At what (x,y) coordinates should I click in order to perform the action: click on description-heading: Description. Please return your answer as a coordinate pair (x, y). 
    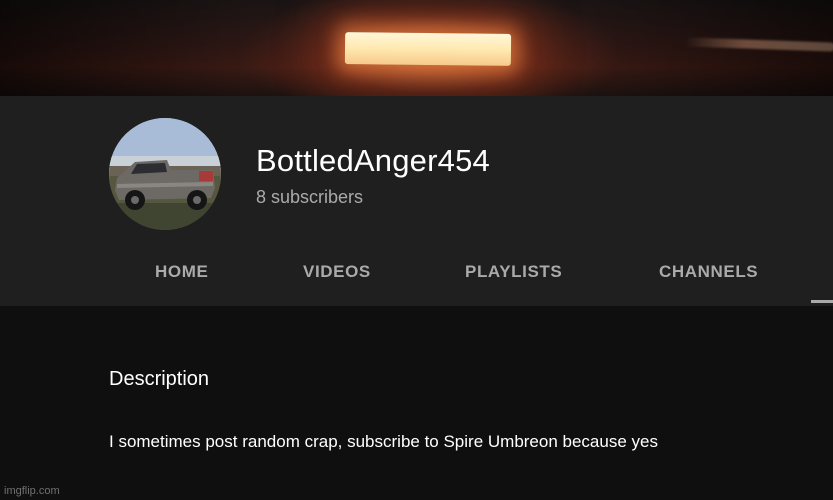
    Looking at the image, I should click on (159, 379).